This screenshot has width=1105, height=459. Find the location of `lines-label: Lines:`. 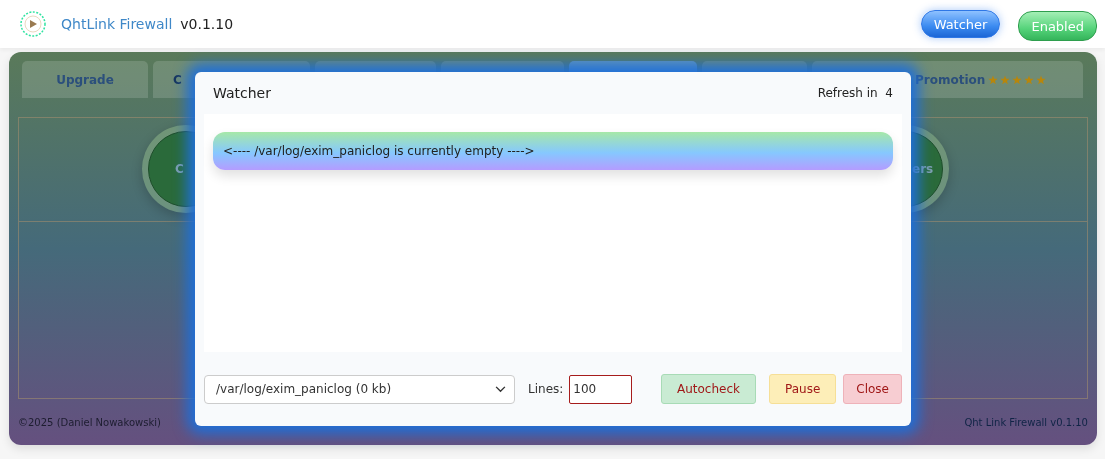

lines-label: Lines: is located at coordinates (546, 389).